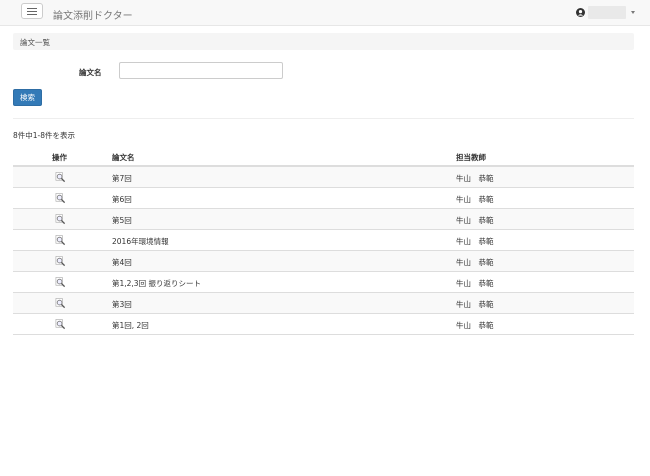  I want to click on row-title: 第1回, 2回, so click(130, 325).